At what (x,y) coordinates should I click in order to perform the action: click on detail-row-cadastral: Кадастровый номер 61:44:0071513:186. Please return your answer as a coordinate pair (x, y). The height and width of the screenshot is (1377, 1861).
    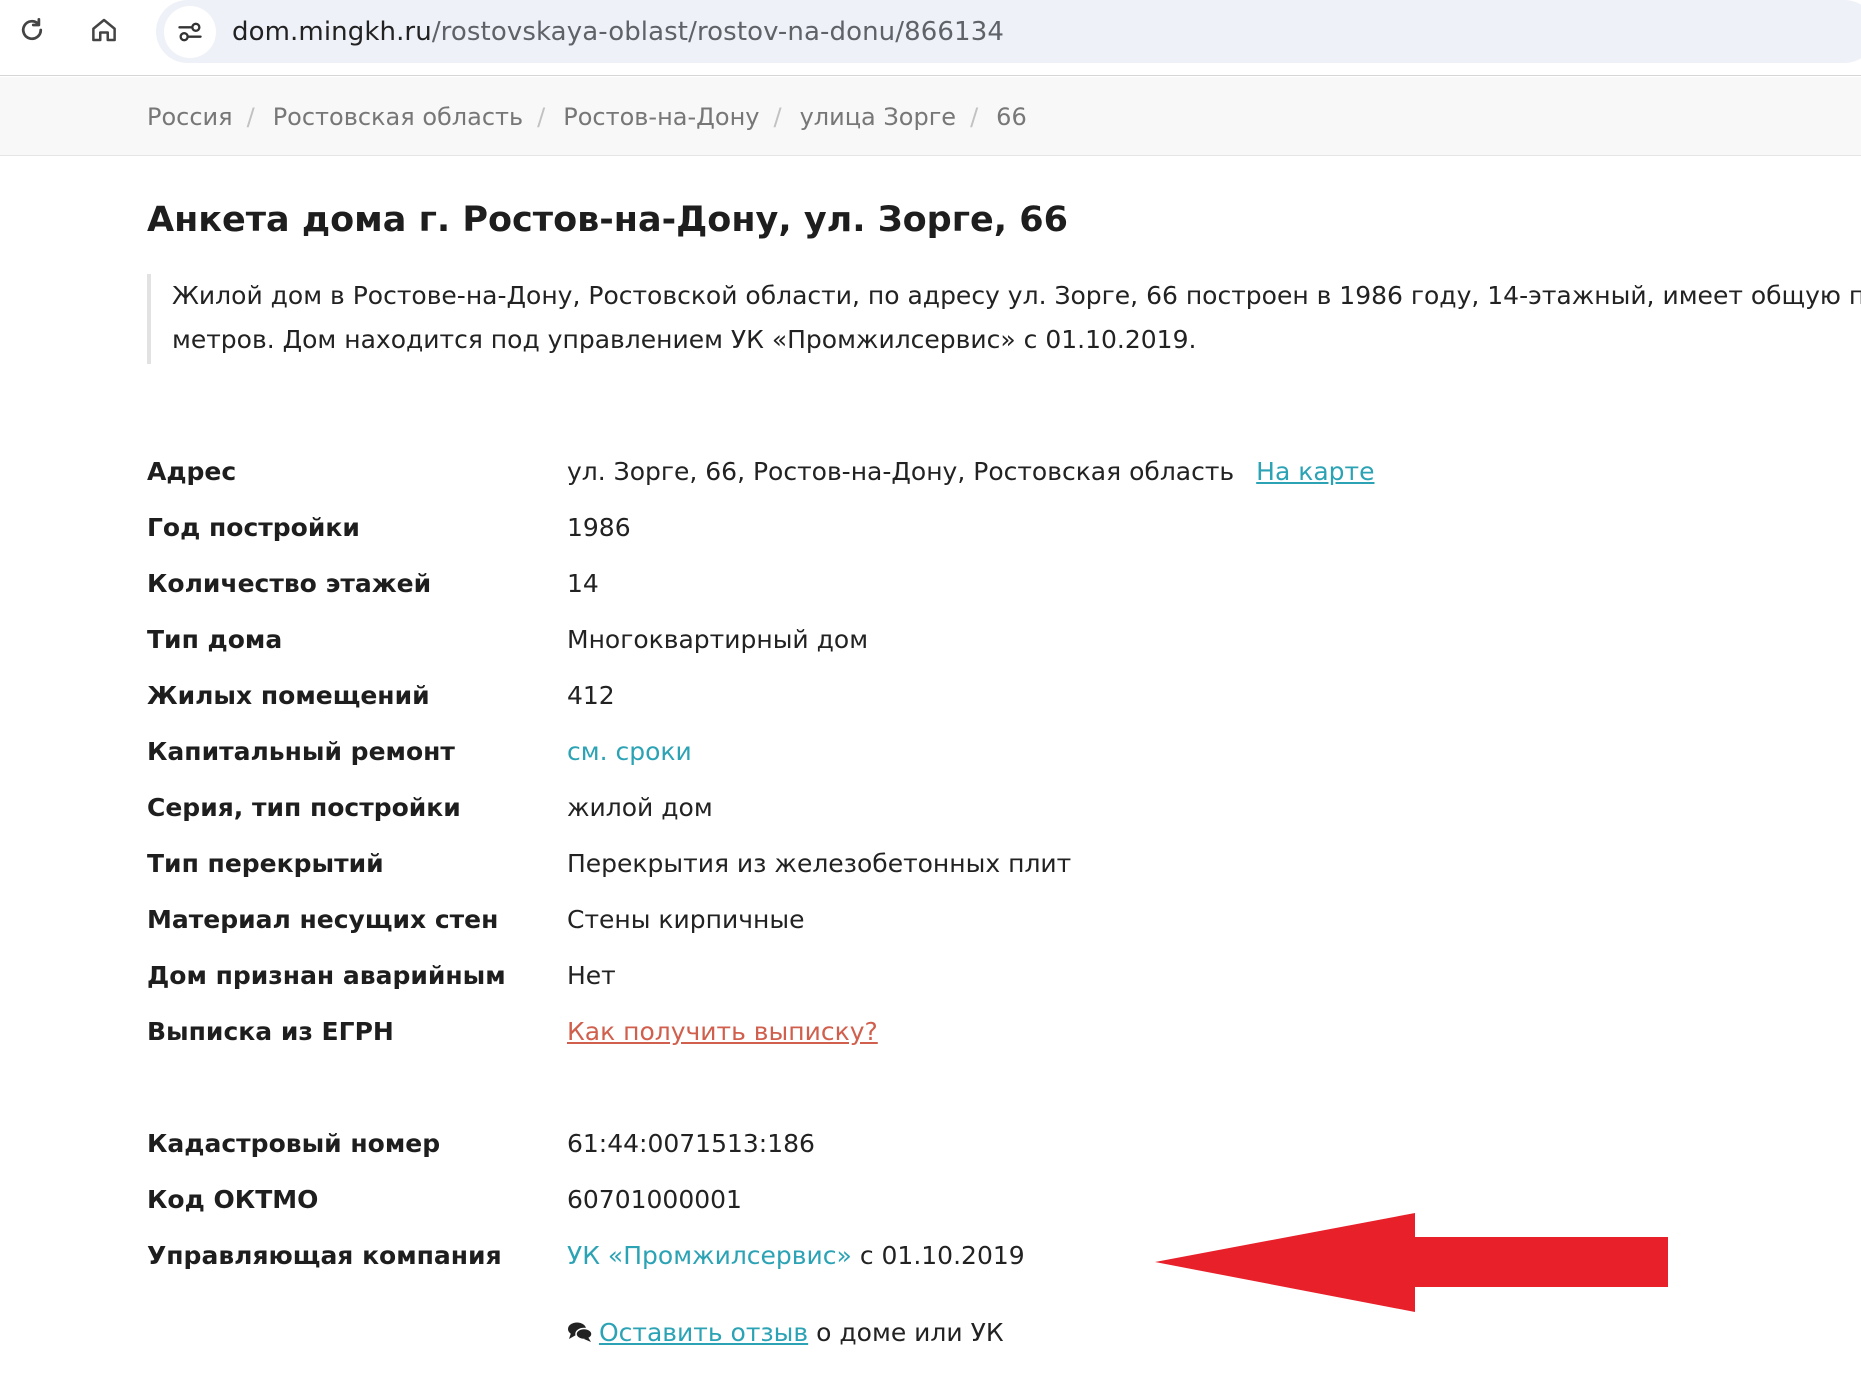
    Looking at the image, I should click on (481, 1143).